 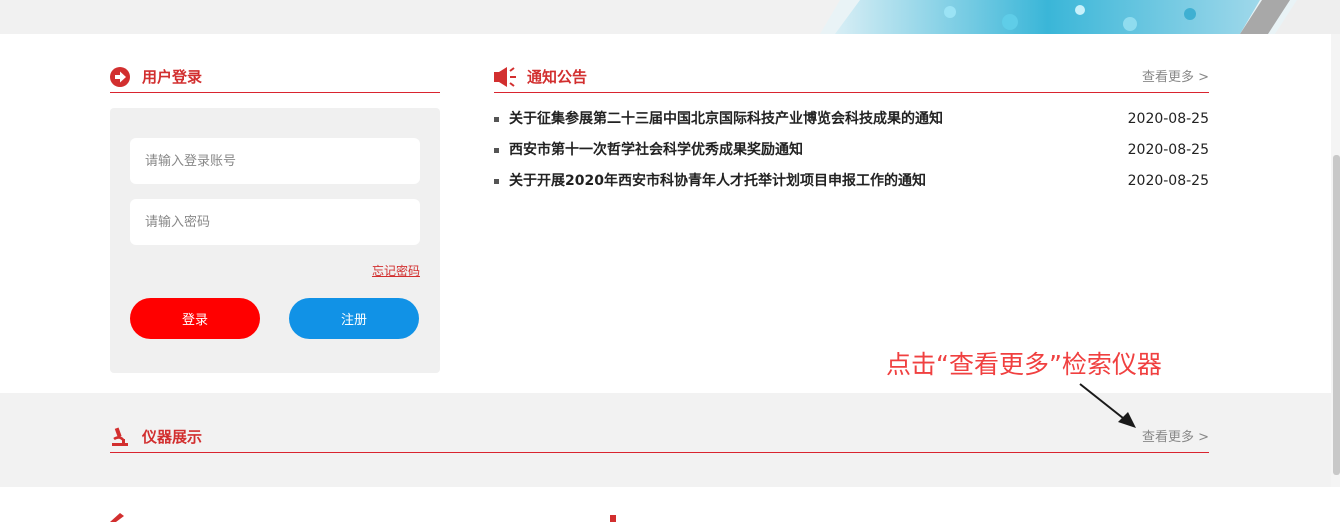 I want to click on forgot-password-link: 忘记密码, so click(x=396, y=270).